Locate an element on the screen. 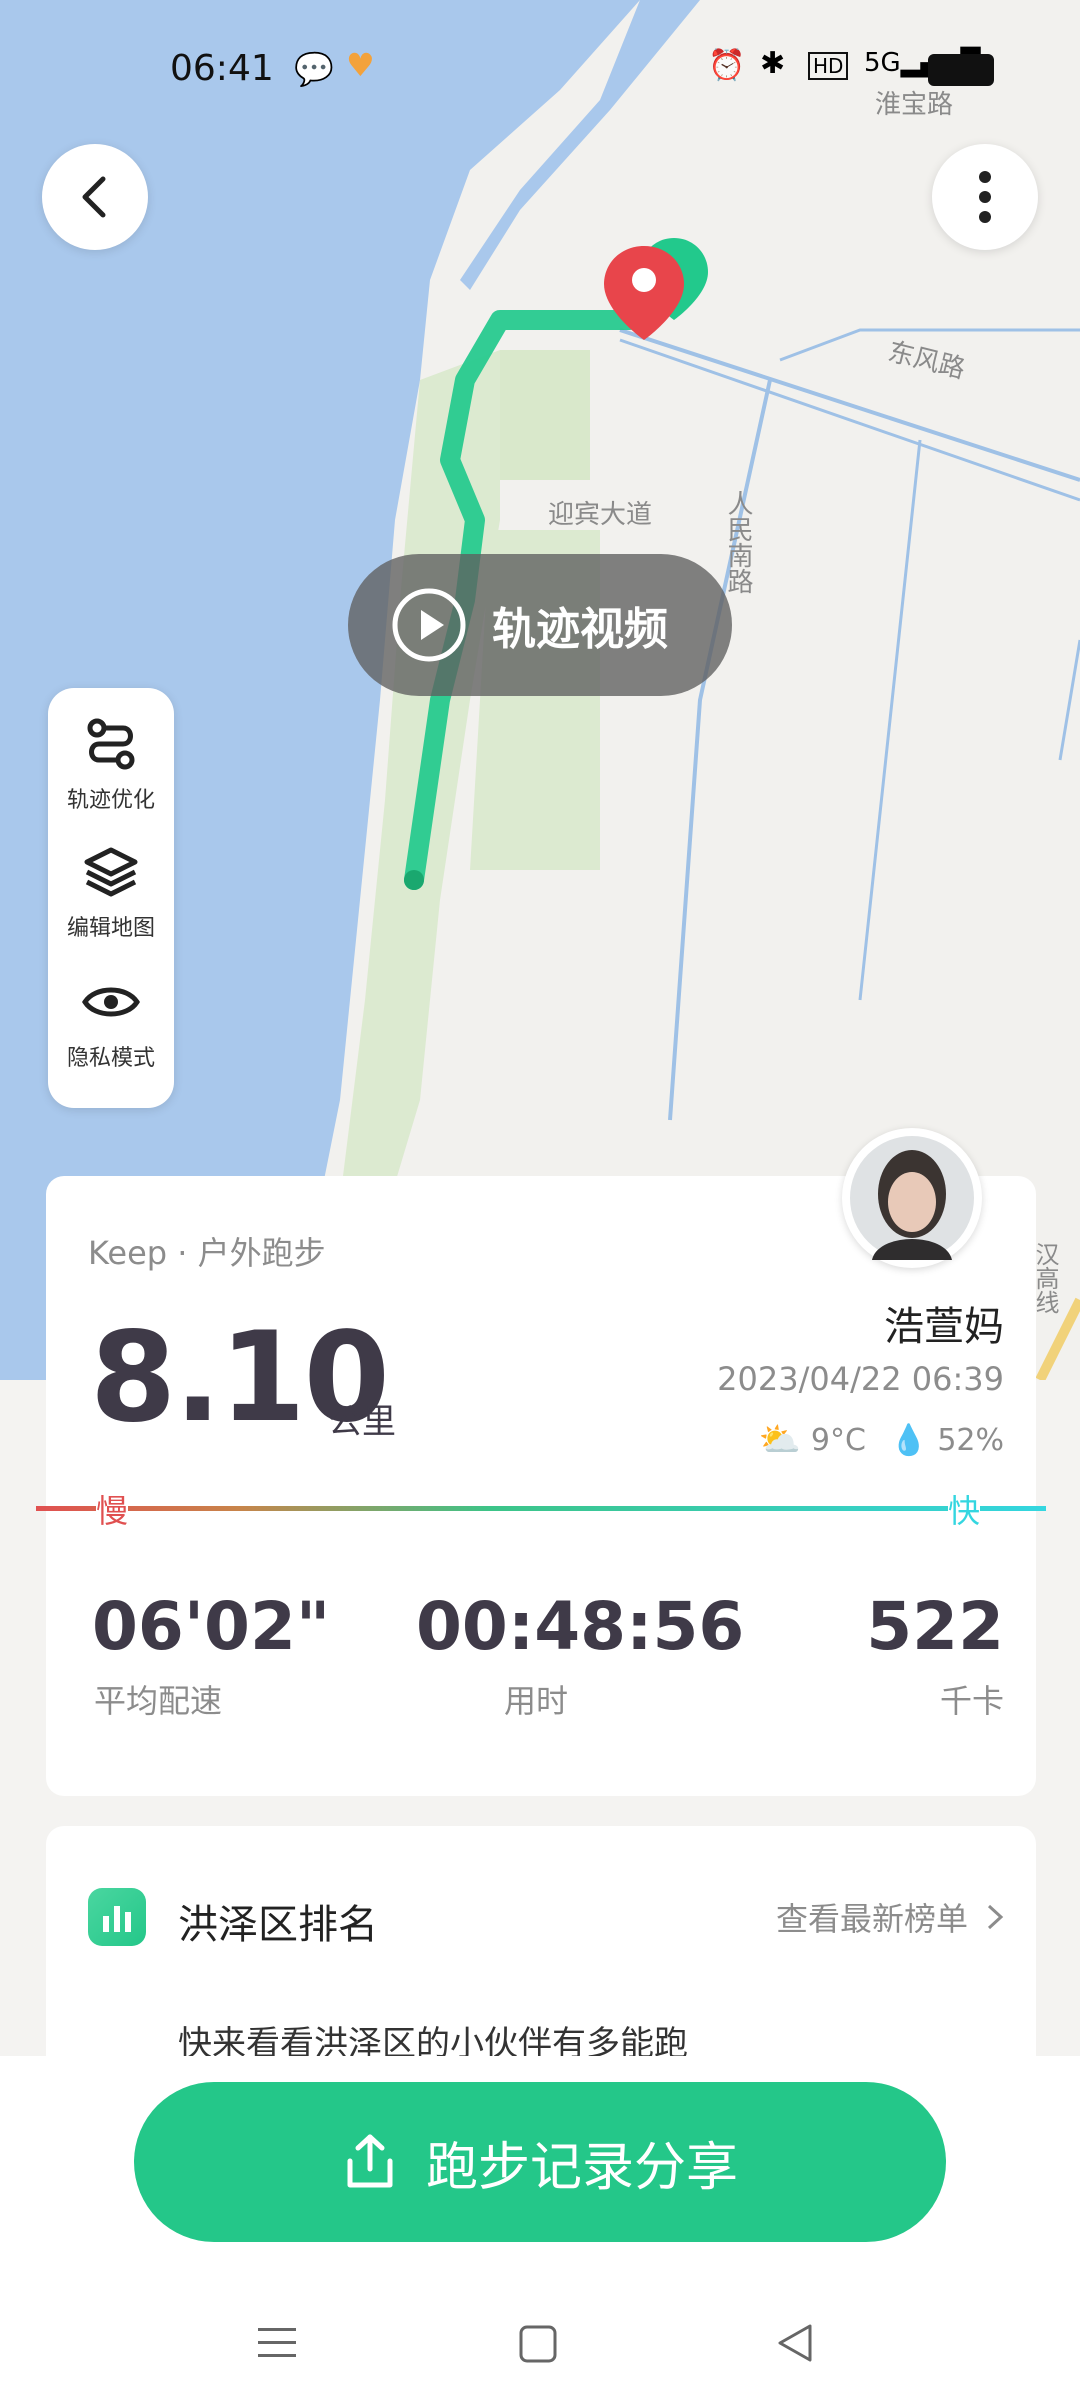 The width and height of the screenshot is (1080, 2400). humidity: 52% is located at coordinates (970, 1440).